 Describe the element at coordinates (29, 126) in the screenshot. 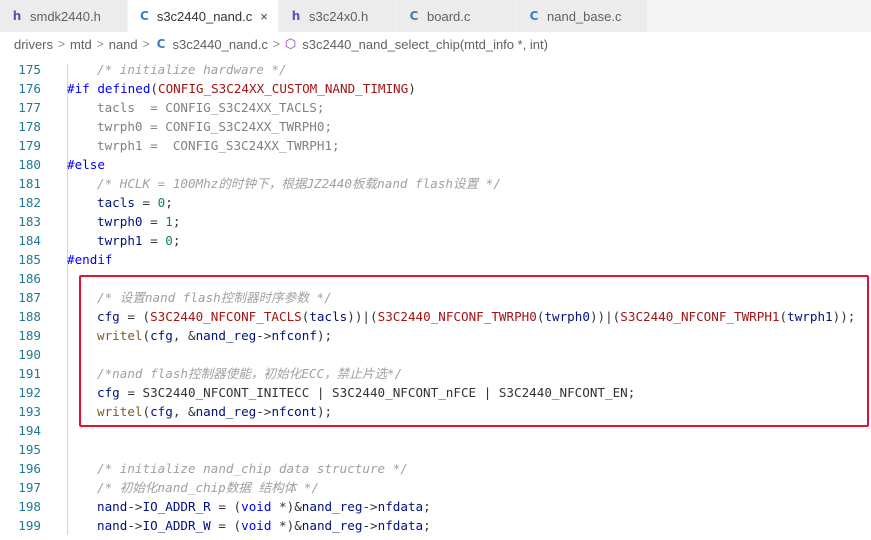

I see `line-number: 178` at that location.